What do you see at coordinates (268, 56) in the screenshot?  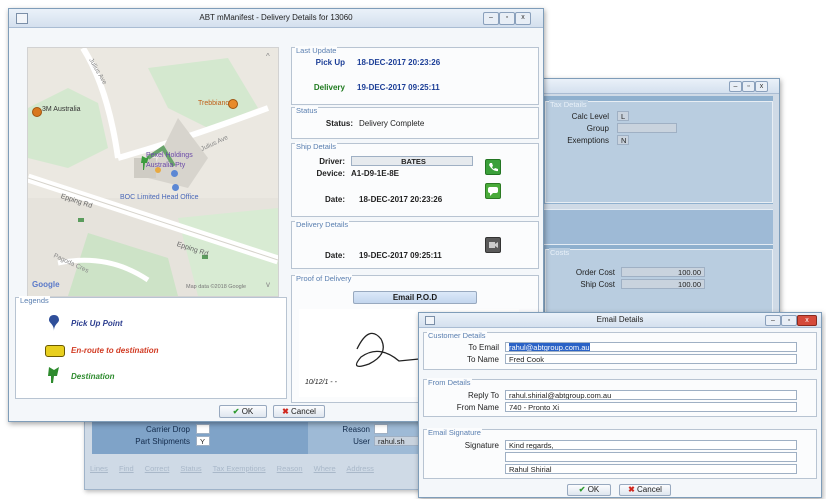 I see `map-scroll-up-icon: ^` at bounding box center [268, 56].